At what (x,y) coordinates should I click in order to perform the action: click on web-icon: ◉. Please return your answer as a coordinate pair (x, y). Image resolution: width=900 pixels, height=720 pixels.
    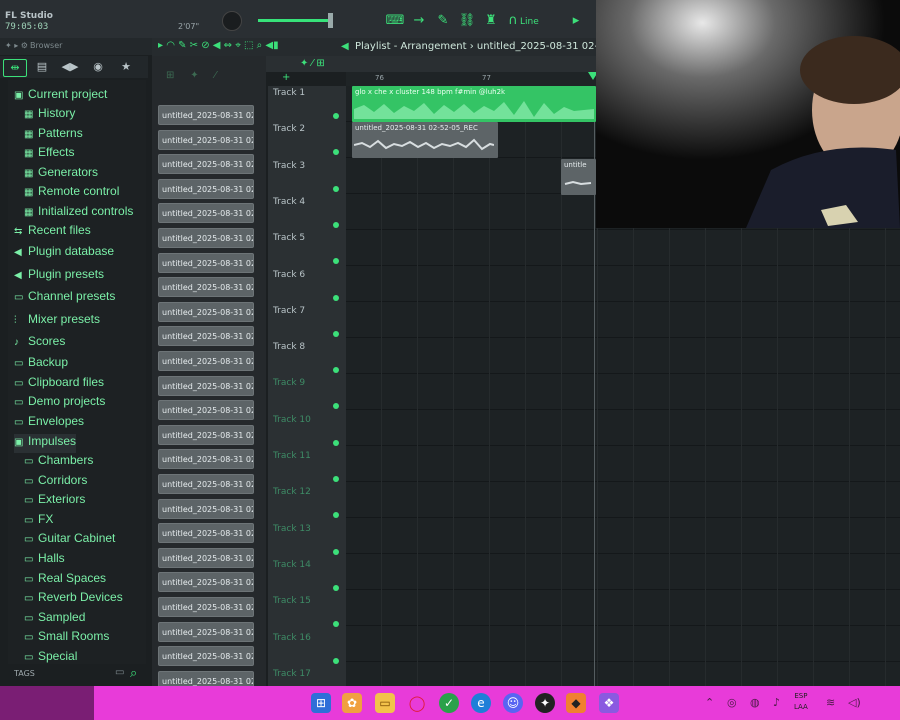
    Looking at the image, I should click on (98, 67).